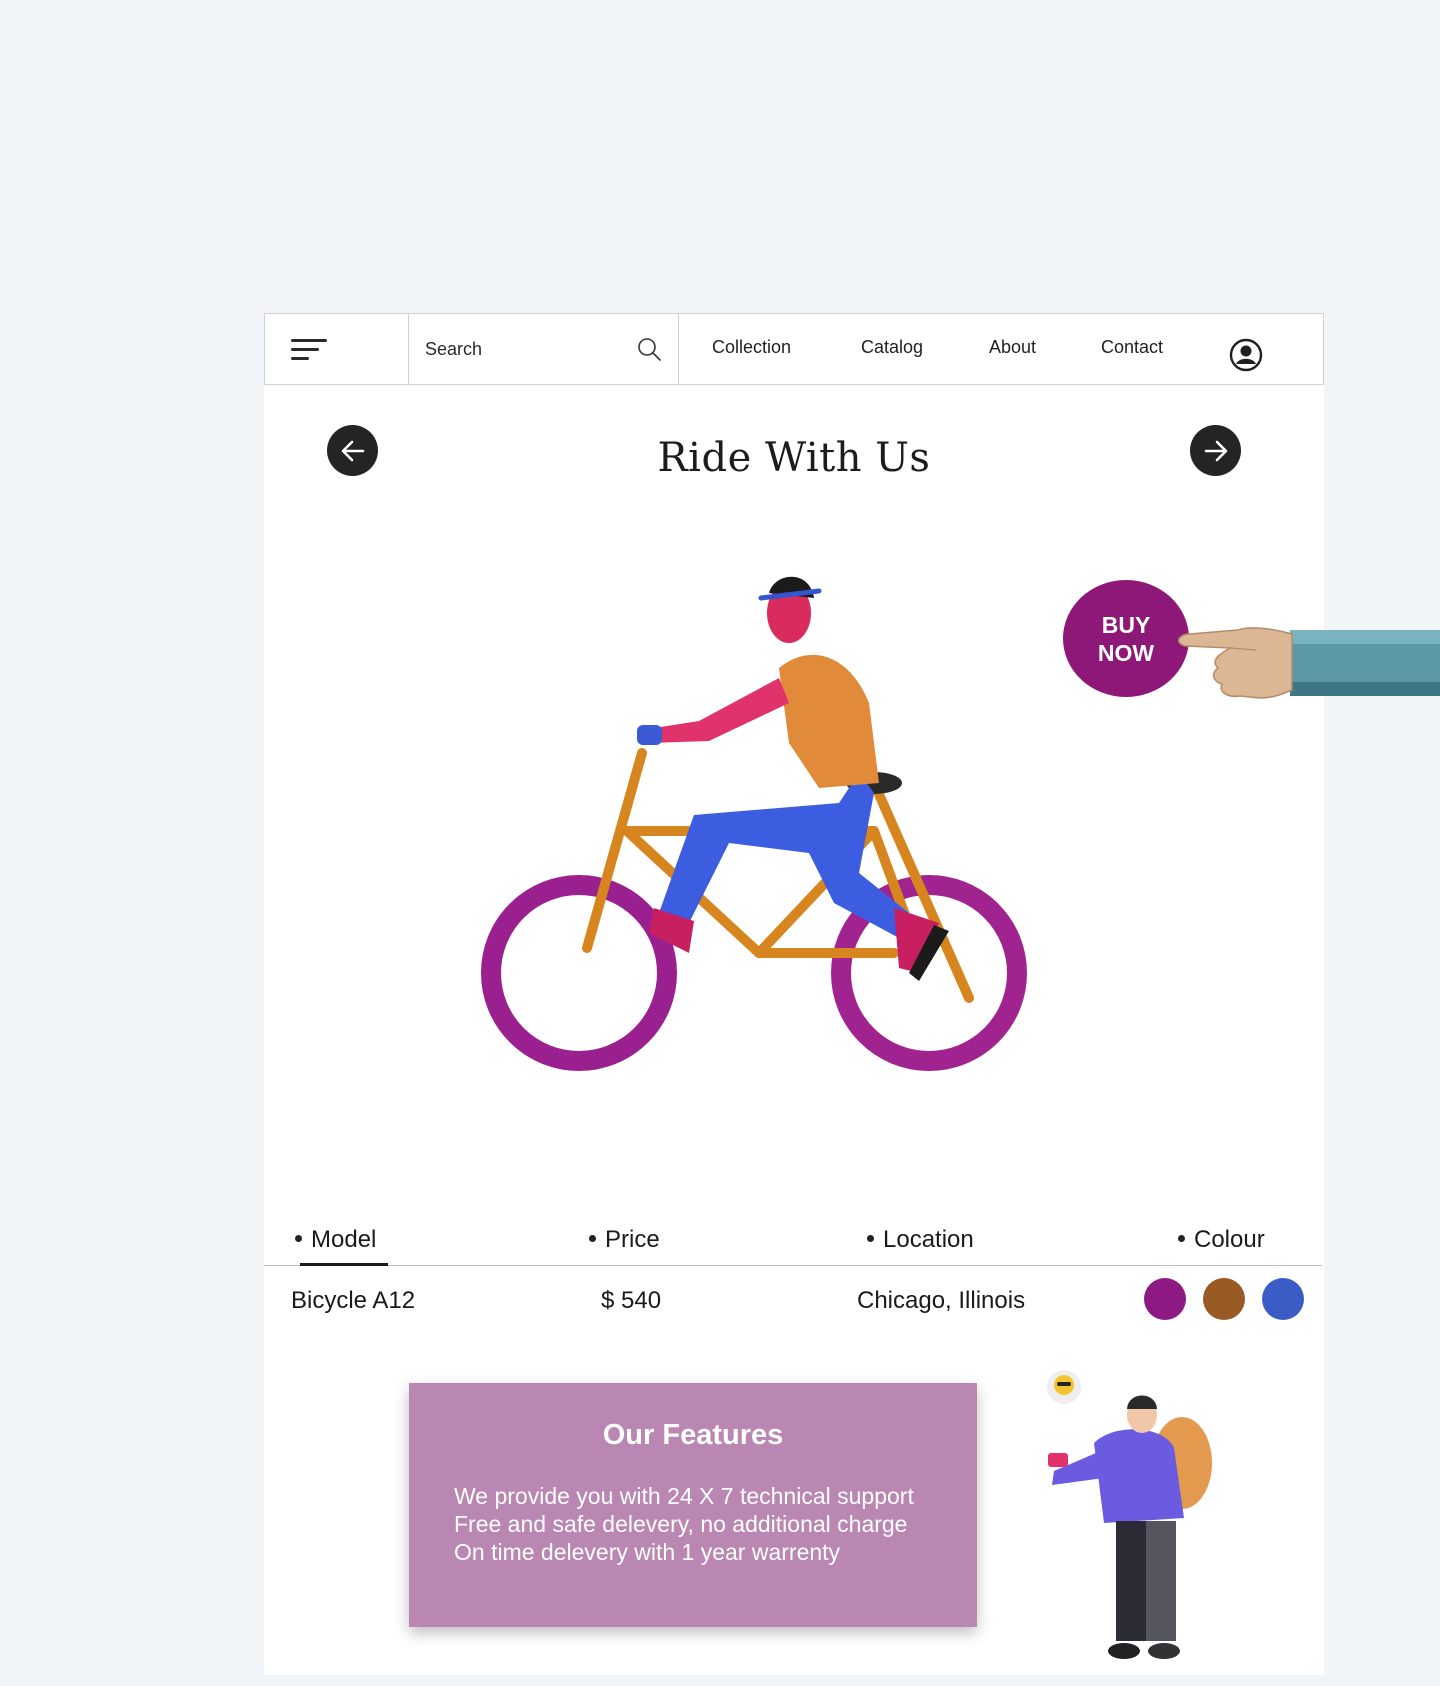  I want to click on spec-value-price: $ 540, so click(631, 1300).